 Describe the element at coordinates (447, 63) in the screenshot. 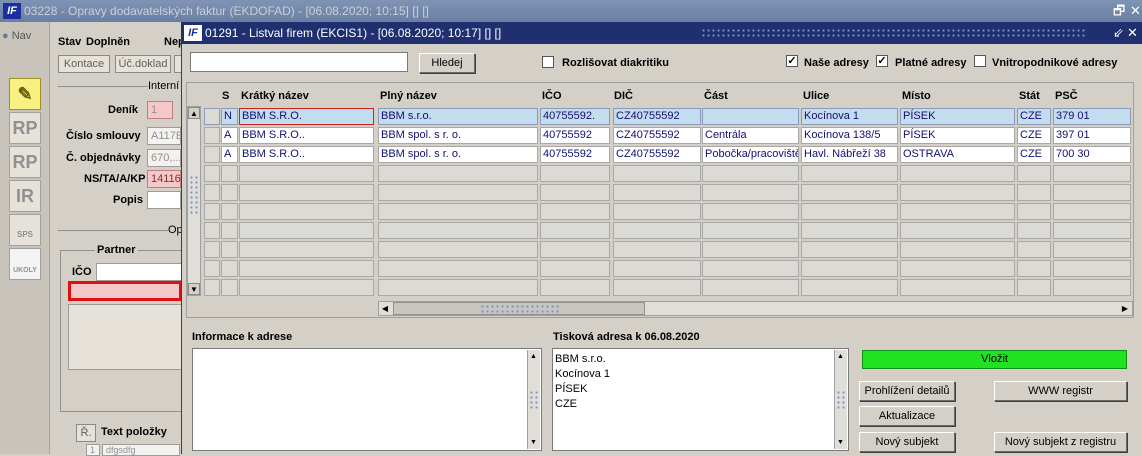

I see `hledej-button: Hledej` at that location.